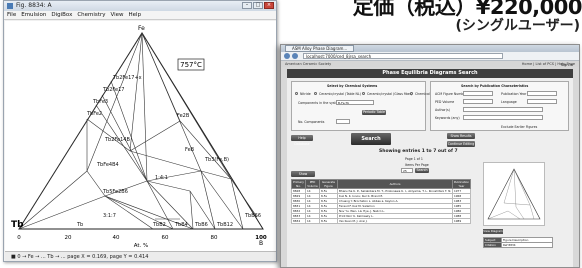 The image size is (582, 268). What do you see at coordinates (201, 225) in the screenshot?
I see `phase-label: TbB6` at bounding box center [201, 225].